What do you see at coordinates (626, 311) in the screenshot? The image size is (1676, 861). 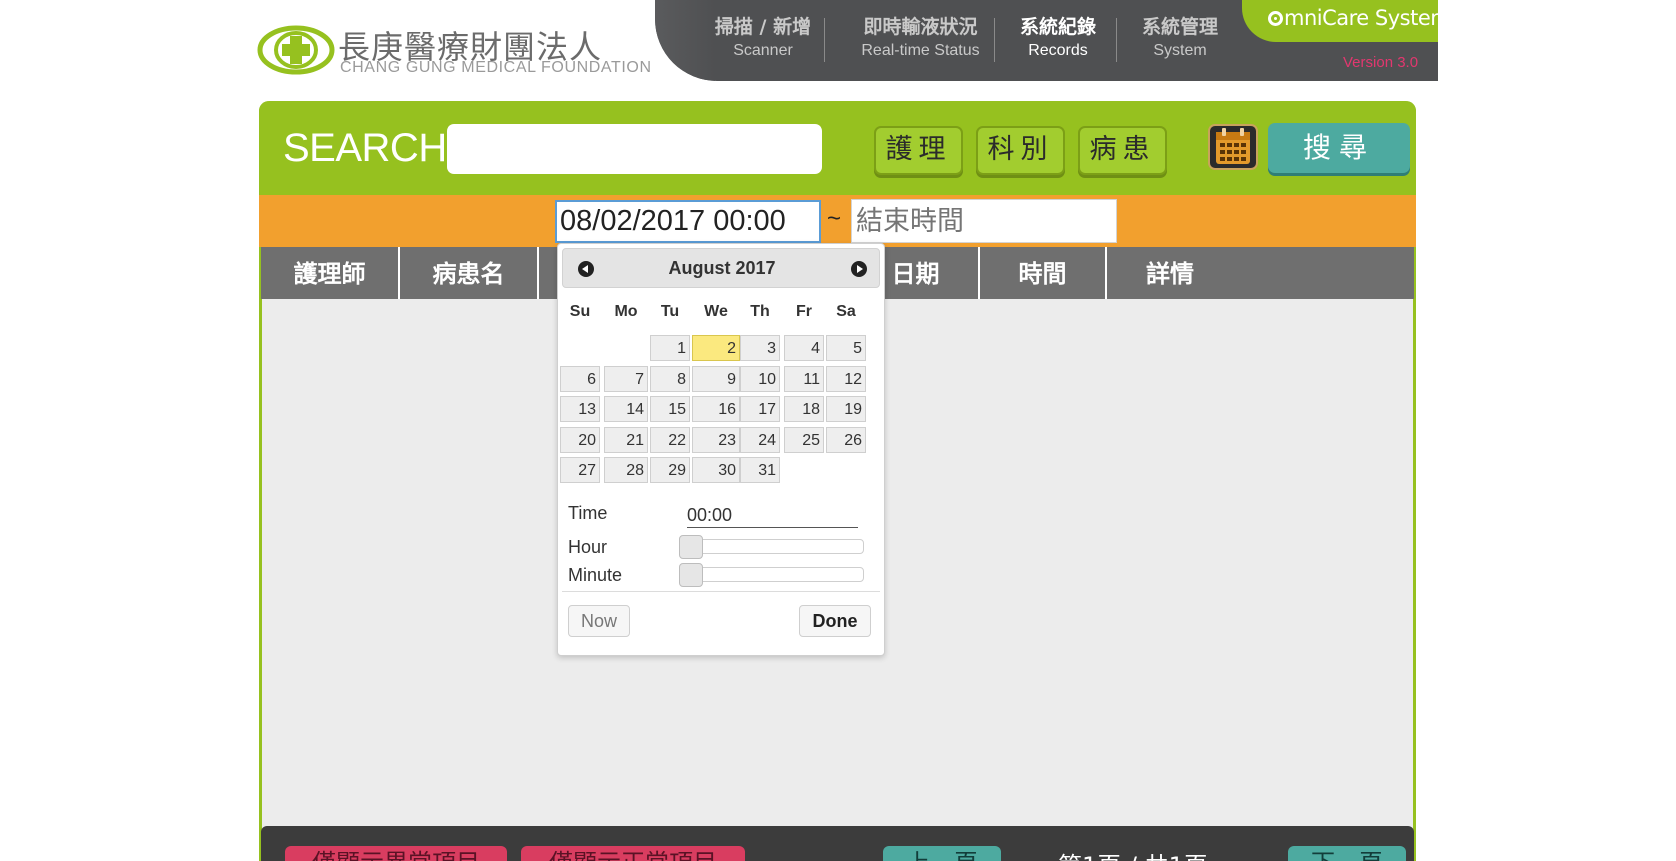 I see `weekday-label: Mo` at bounding box center [626, 311].